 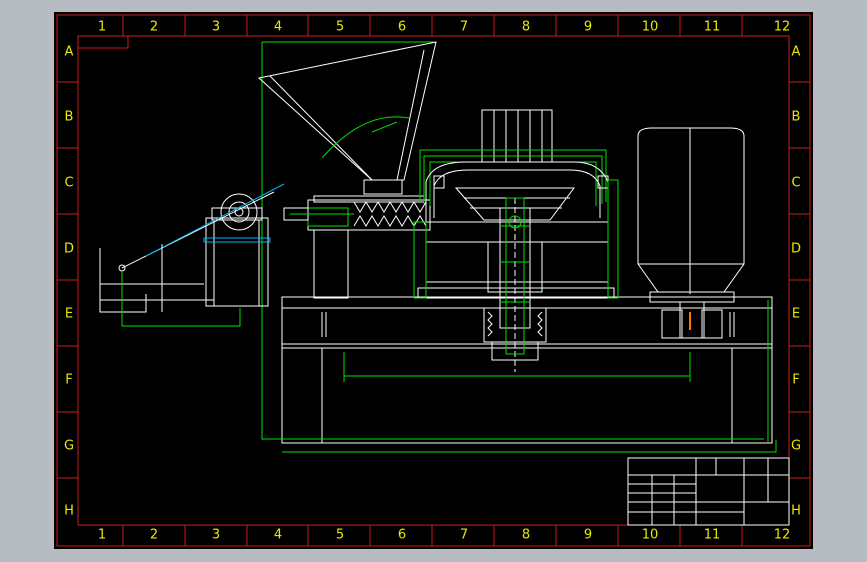 What do you see at coordinates (357, 247) in the screenshot?
I see `screw-conveyor` at bounding box center [357, 247].